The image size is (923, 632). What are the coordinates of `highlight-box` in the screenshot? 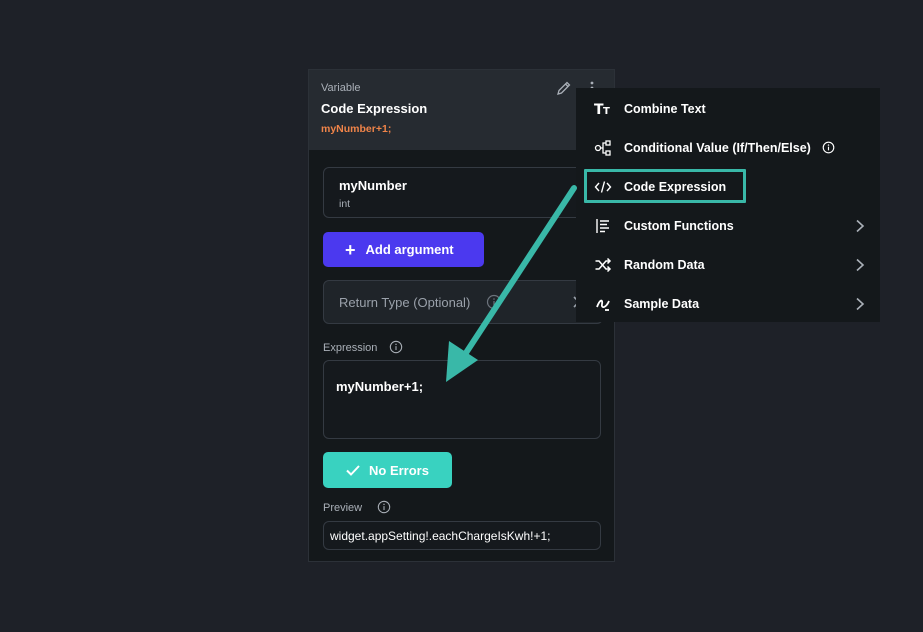 It's located at (665, 186).